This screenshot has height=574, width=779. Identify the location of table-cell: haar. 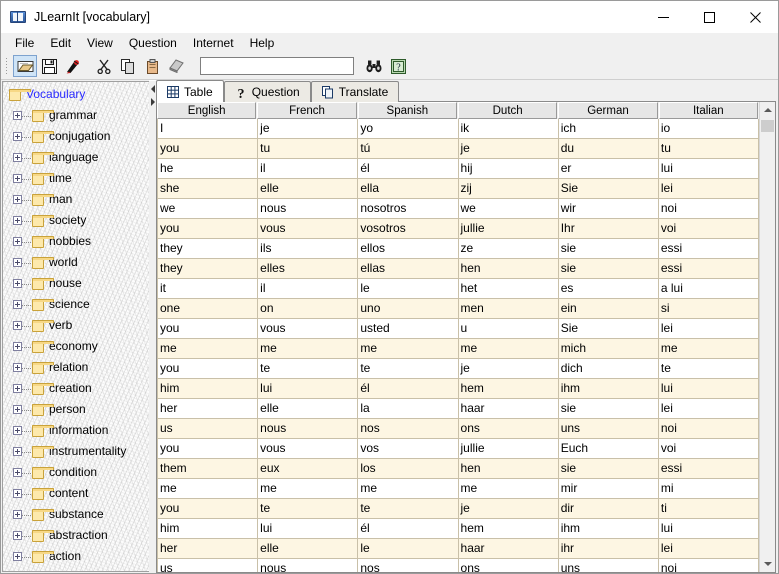
(508, 409).